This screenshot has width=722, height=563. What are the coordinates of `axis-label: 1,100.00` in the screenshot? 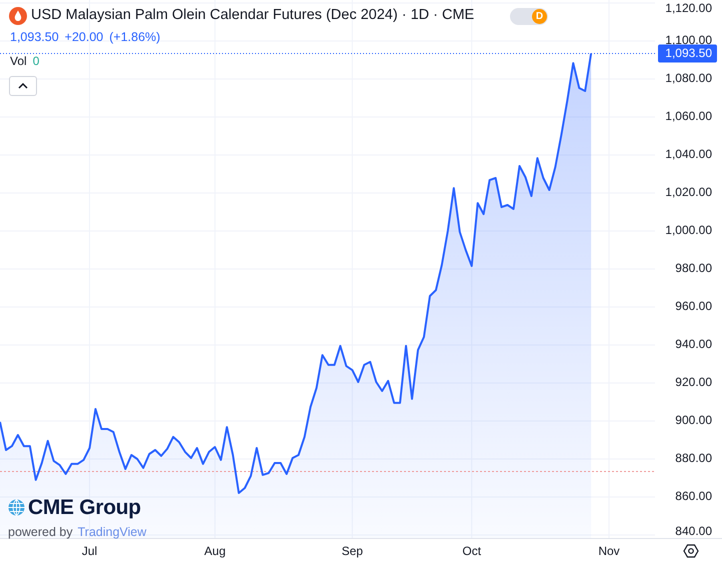 It's located at (688, 40).